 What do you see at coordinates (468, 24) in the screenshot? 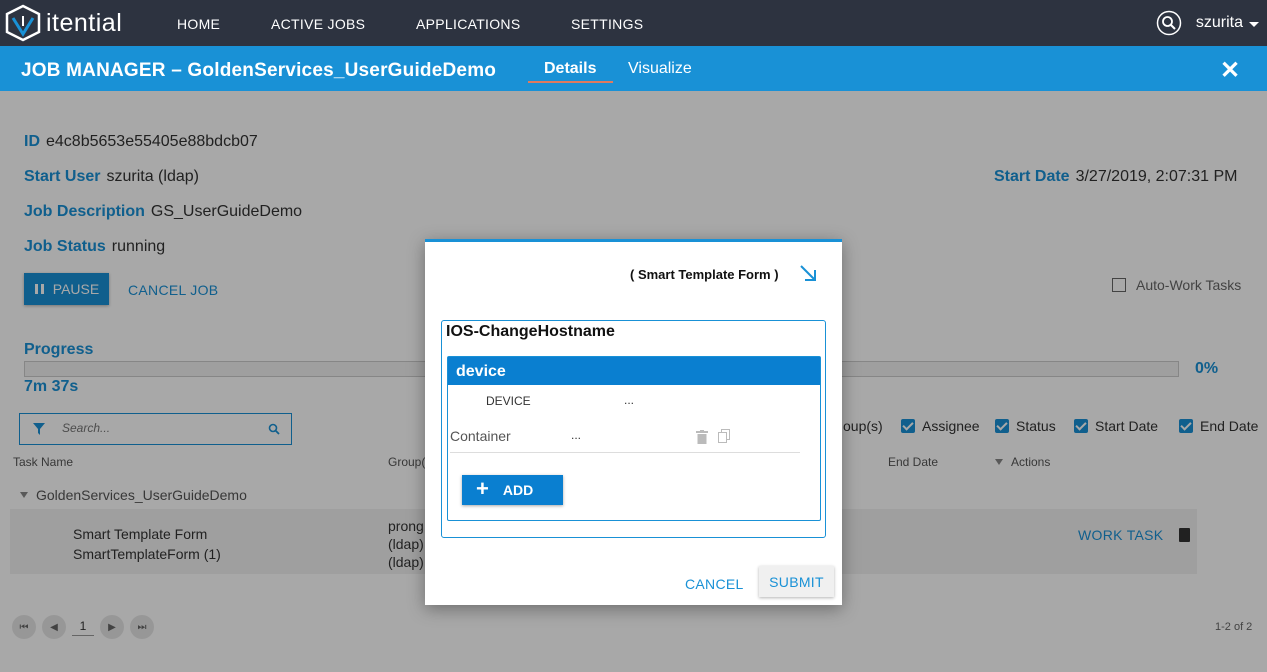
I see `nav-applications: APPLICATIONS` at bounding box center [468, 24].